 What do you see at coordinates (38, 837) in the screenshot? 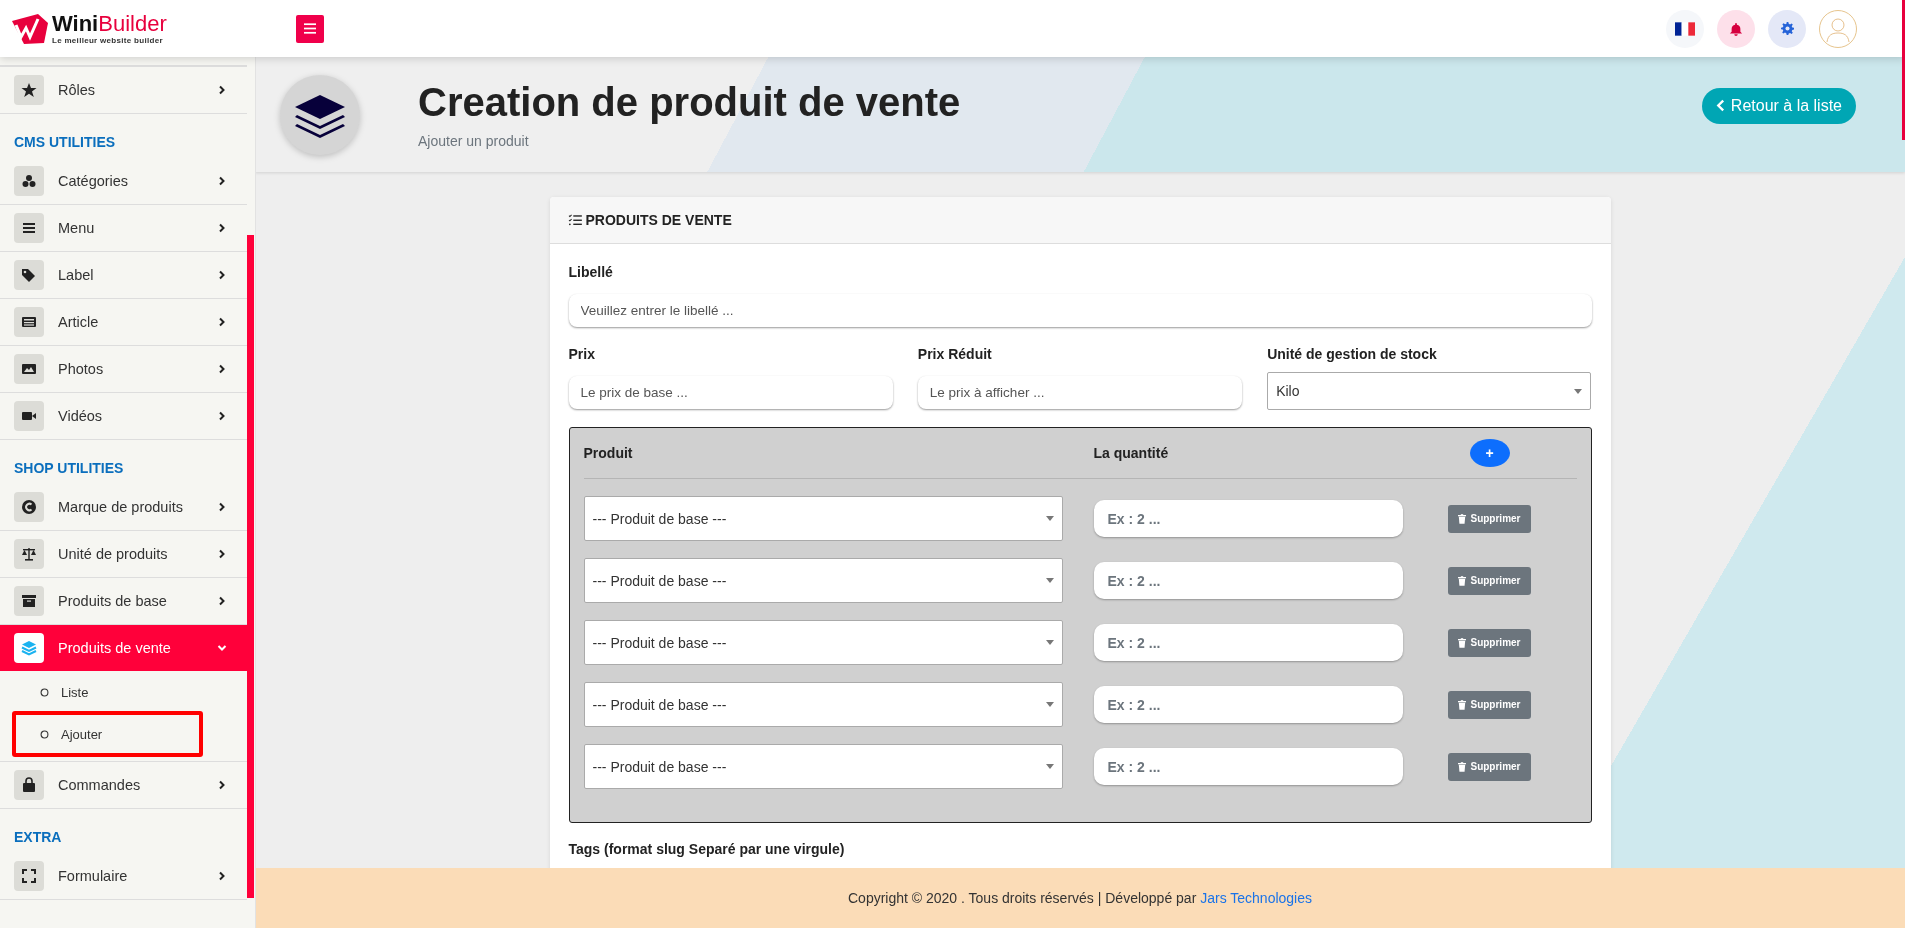
I see `section-heading: EXTRA` at bounding box center [38, 837].